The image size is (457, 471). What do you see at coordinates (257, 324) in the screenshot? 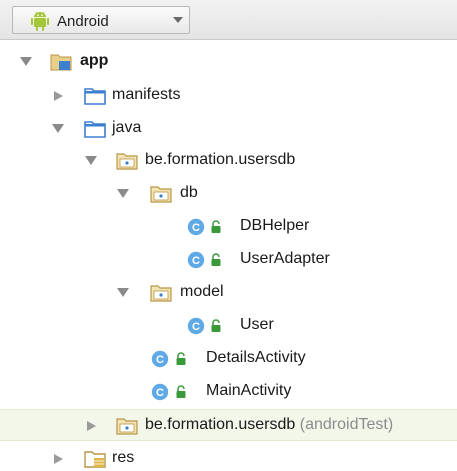
I see `tree-label-user: User` at bounding box center [257, 324].